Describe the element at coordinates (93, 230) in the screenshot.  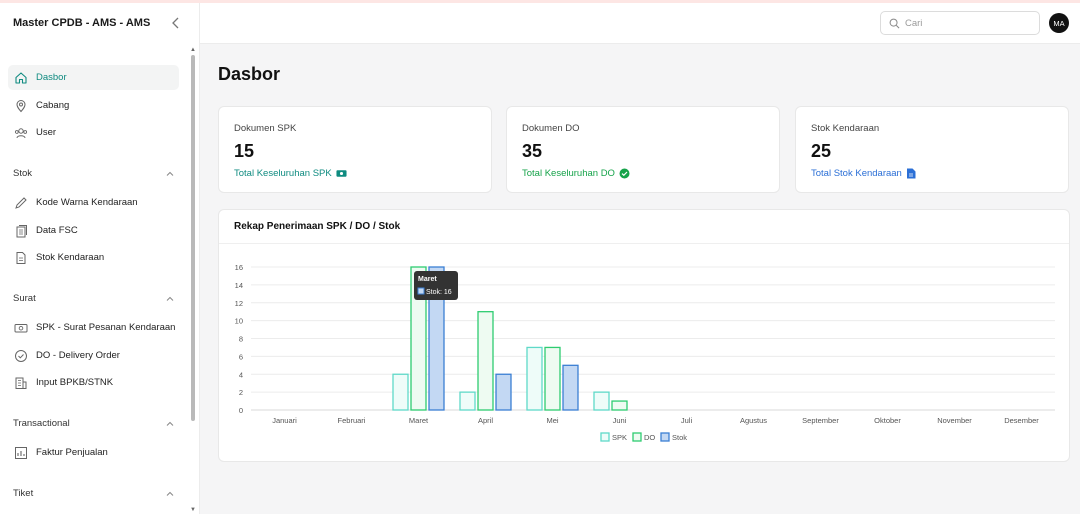
I see `sidebar-item-data-fsc: Data FSC` at that location.